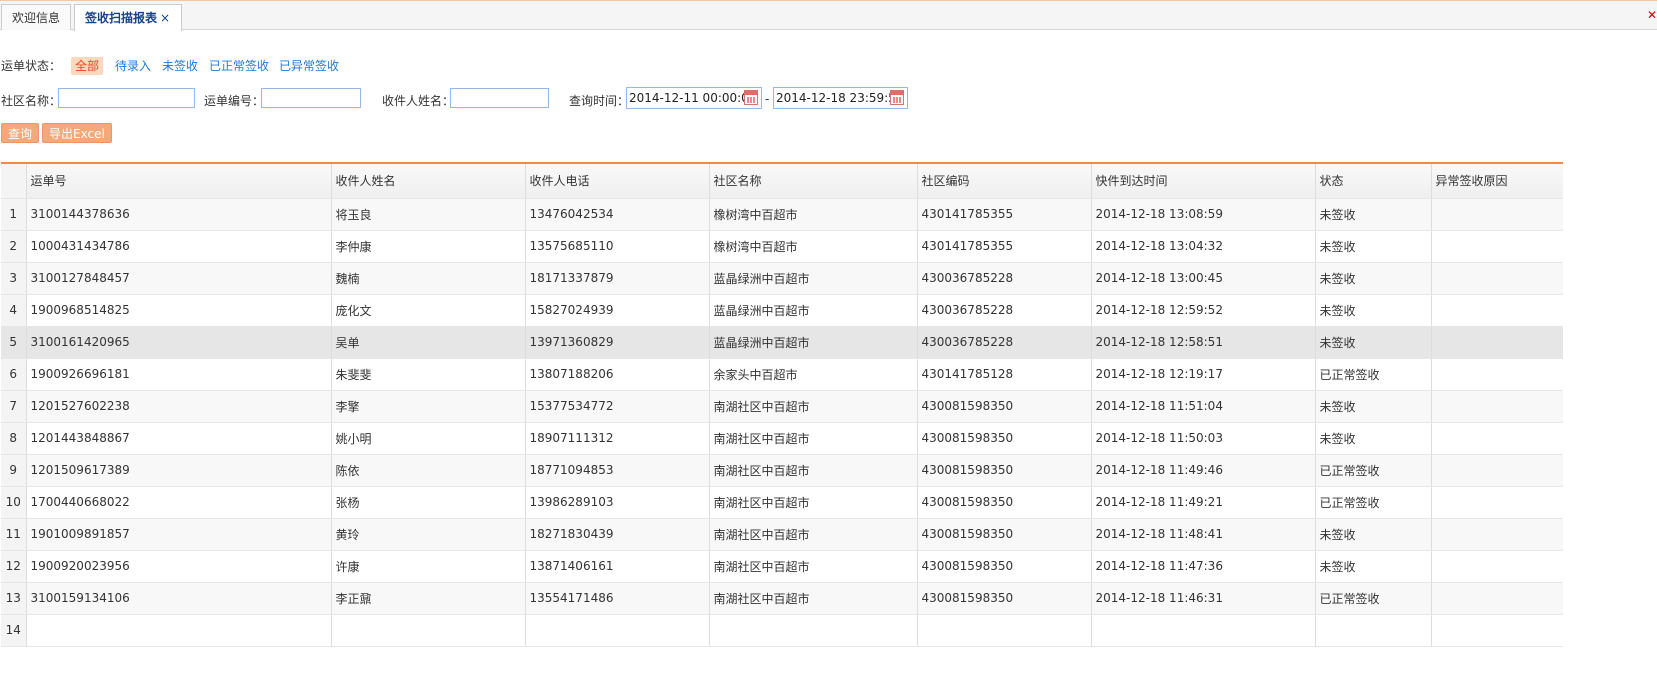  I want to click on table-cell: 18771094853, so click(617, 470).